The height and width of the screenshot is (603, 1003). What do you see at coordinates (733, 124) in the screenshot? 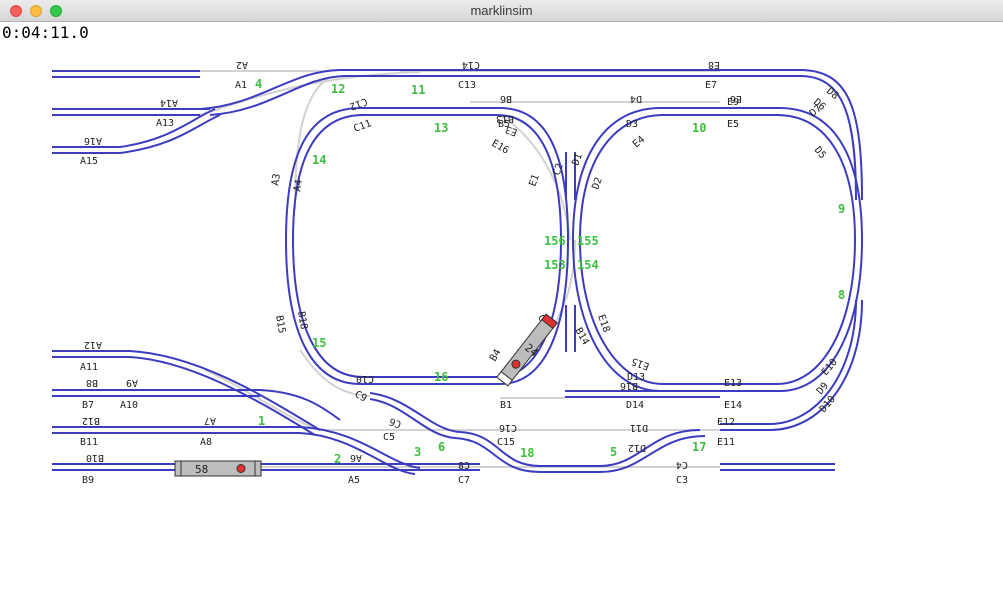
I see `sensor-label: E5` at bounding box center [733, 124].